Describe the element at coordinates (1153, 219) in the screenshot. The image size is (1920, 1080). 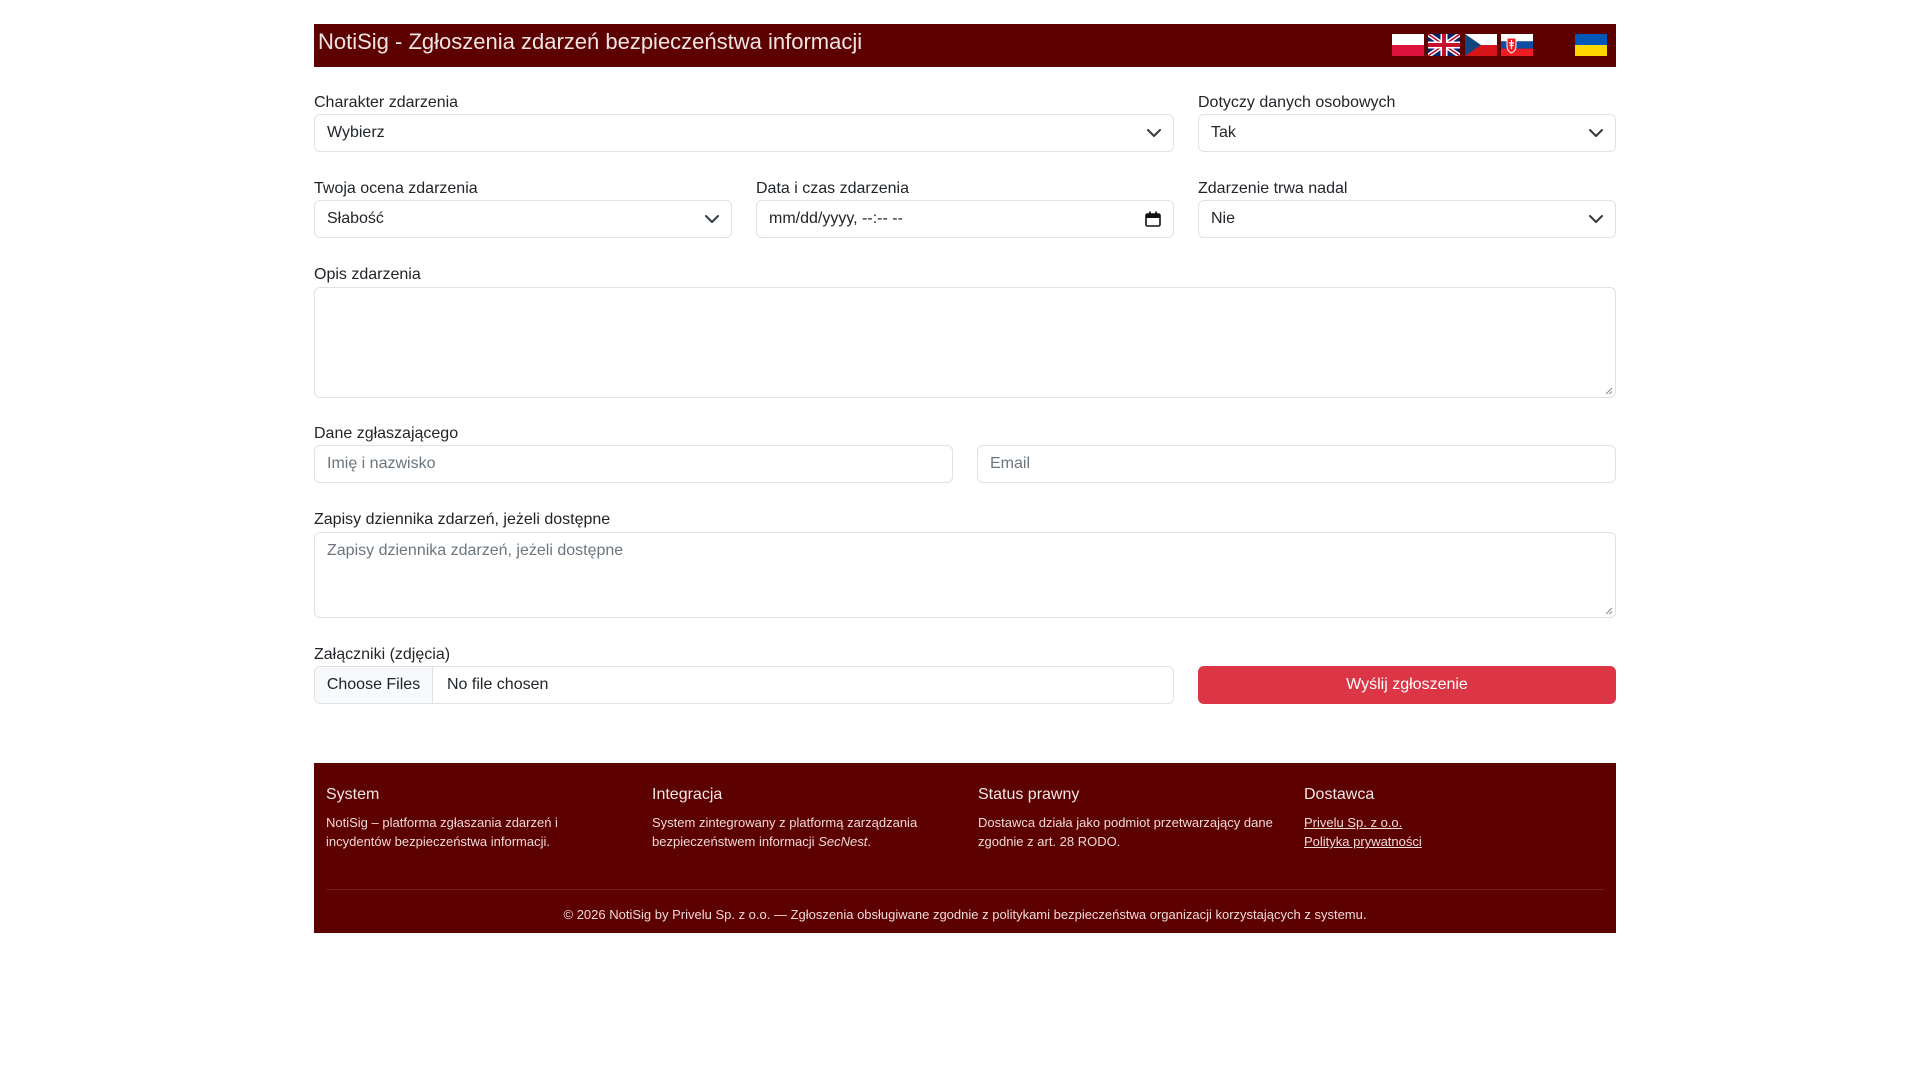
I see `calendar-icon` at that location.